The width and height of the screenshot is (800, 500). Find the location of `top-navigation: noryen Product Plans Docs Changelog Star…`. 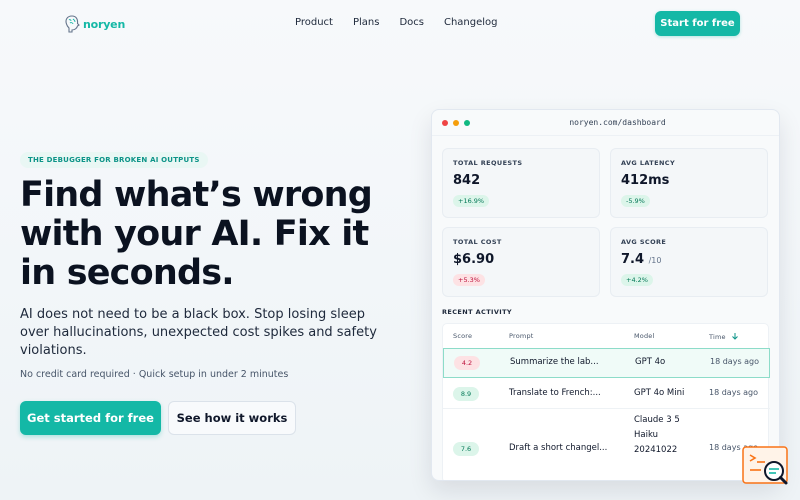

top-navigation: noryen Product Plans Docs Changelog Star… is located at coordinates (400, 24).